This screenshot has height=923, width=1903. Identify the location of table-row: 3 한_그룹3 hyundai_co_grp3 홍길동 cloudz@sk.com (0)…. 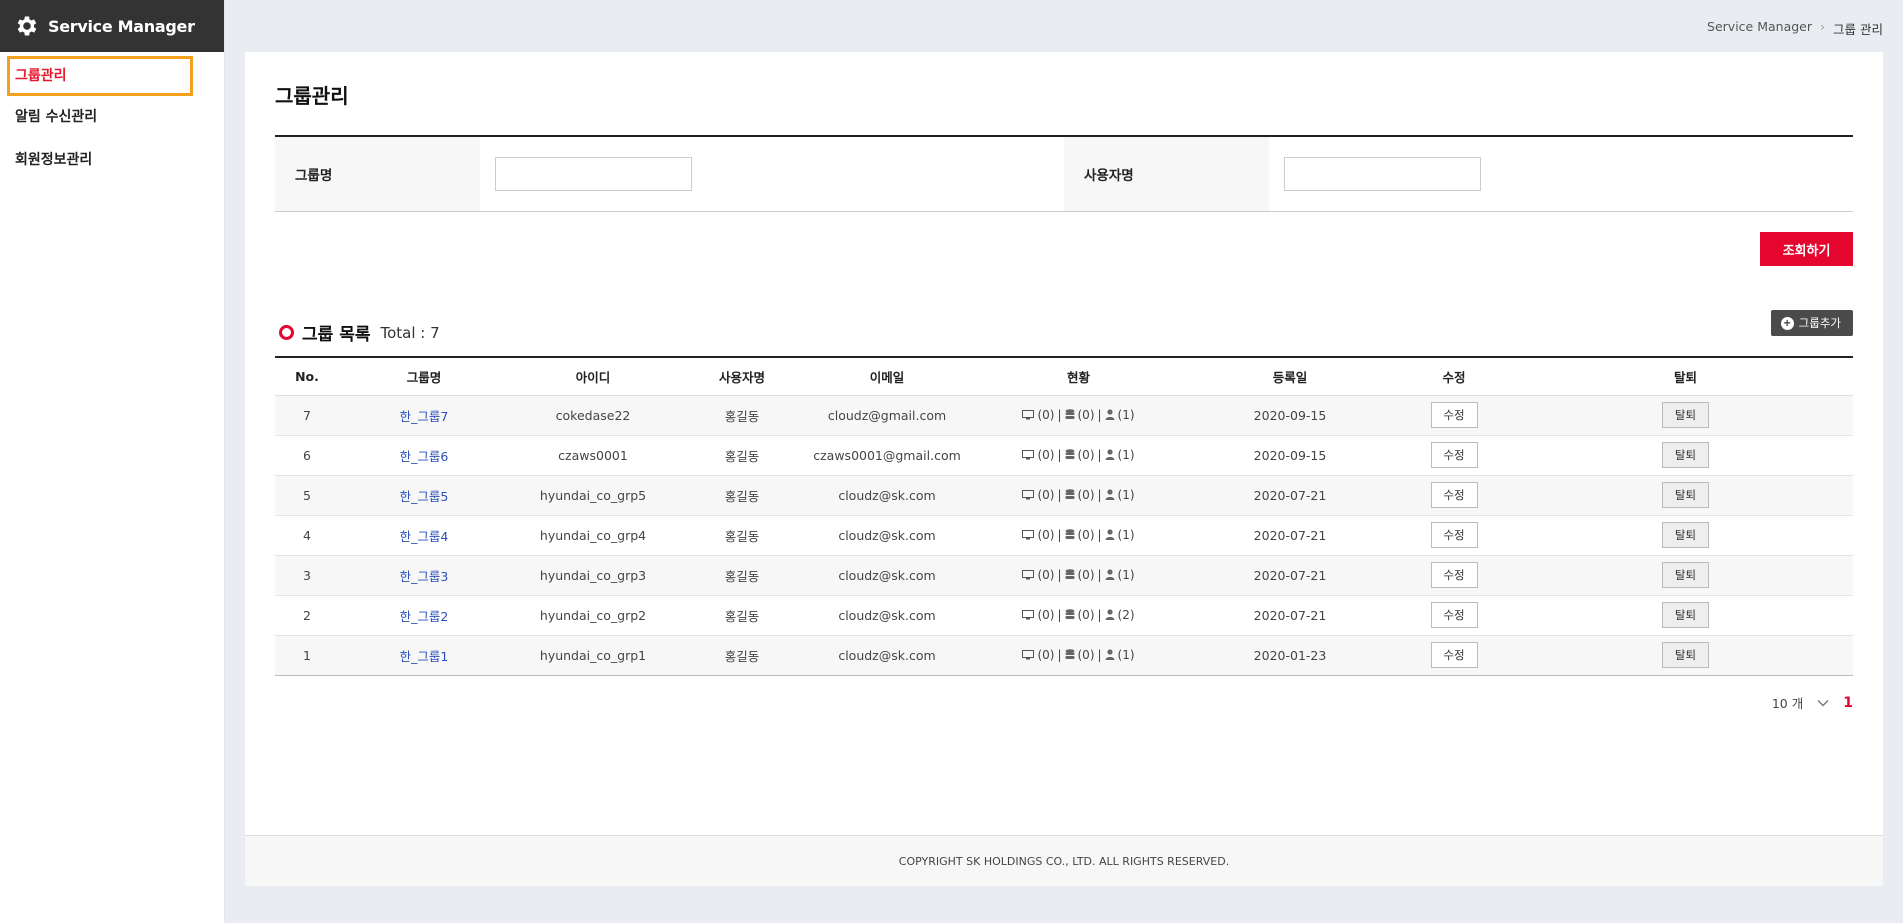
(1064, 575).